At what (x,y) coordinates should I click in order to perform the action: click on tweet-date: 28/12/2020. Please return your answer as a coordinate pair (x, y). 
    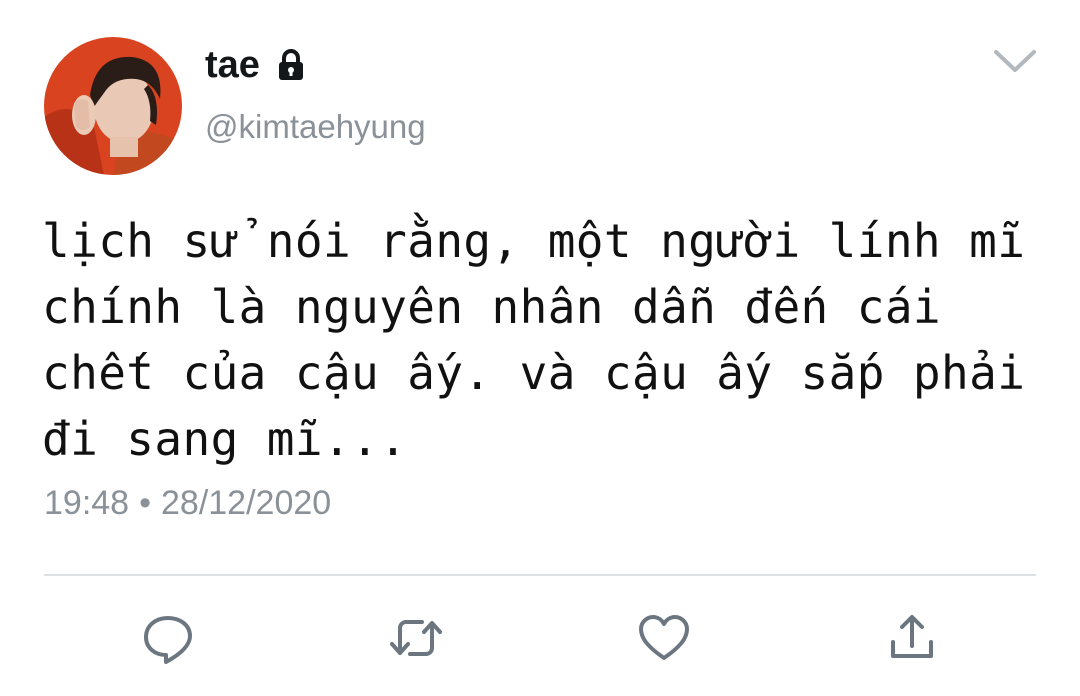
    Looking at the image, I should click on (246, 503).